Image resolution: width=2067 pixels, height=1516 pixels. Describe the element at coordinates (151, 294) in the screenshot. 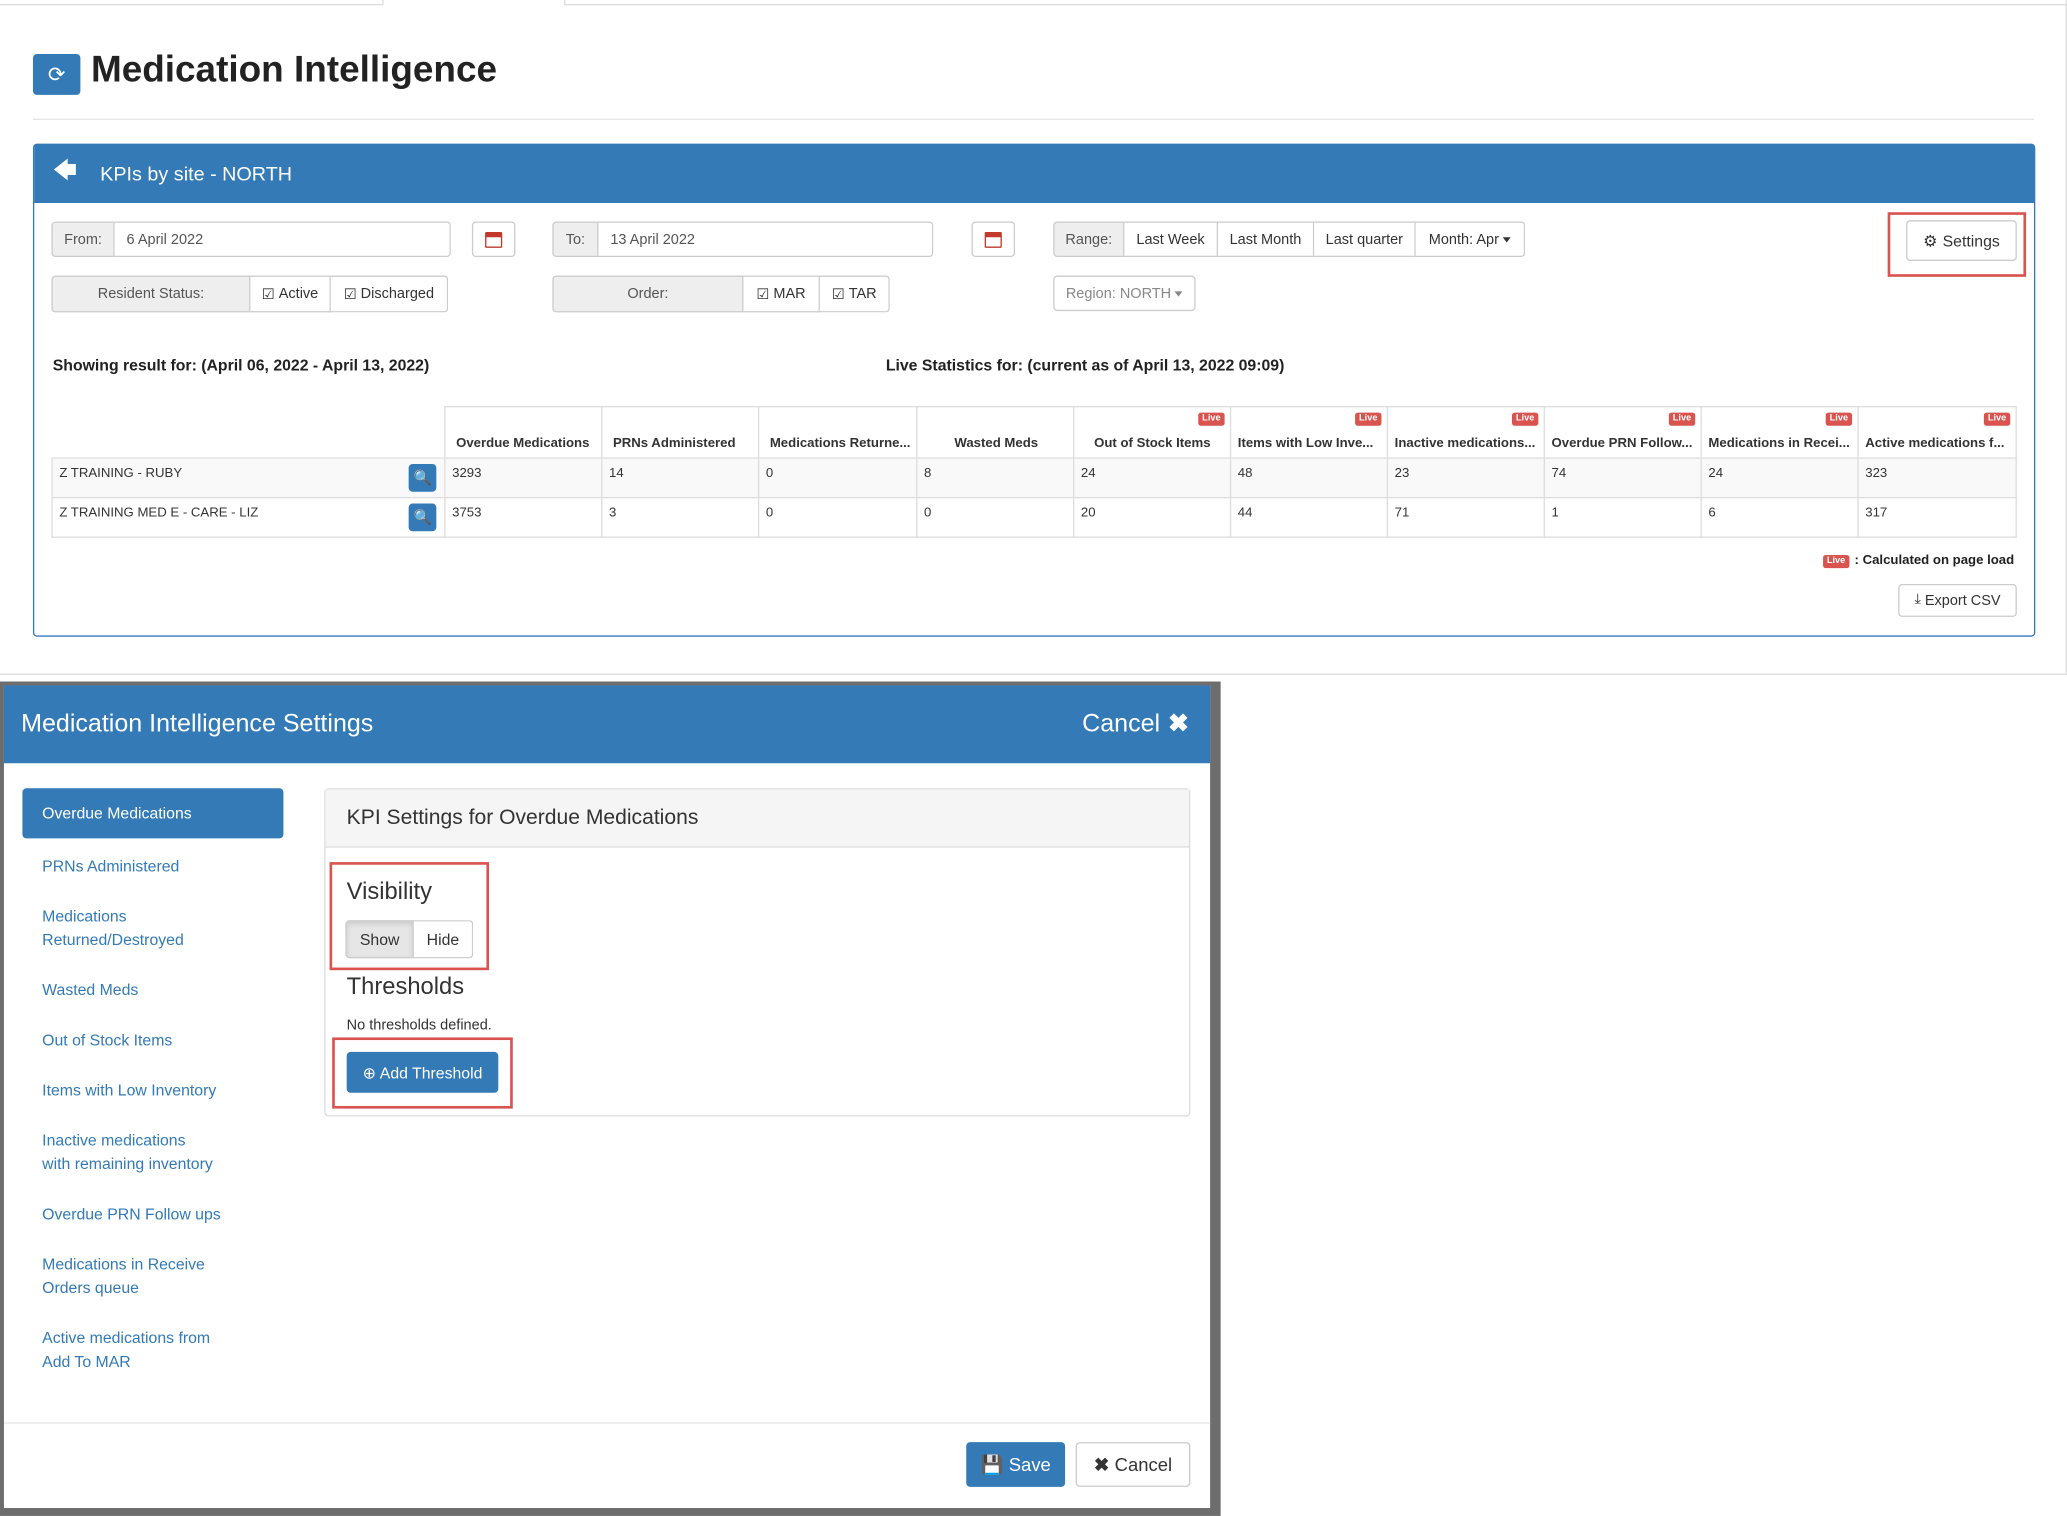

I see `resident-status-label: Resident Status:` at that location.